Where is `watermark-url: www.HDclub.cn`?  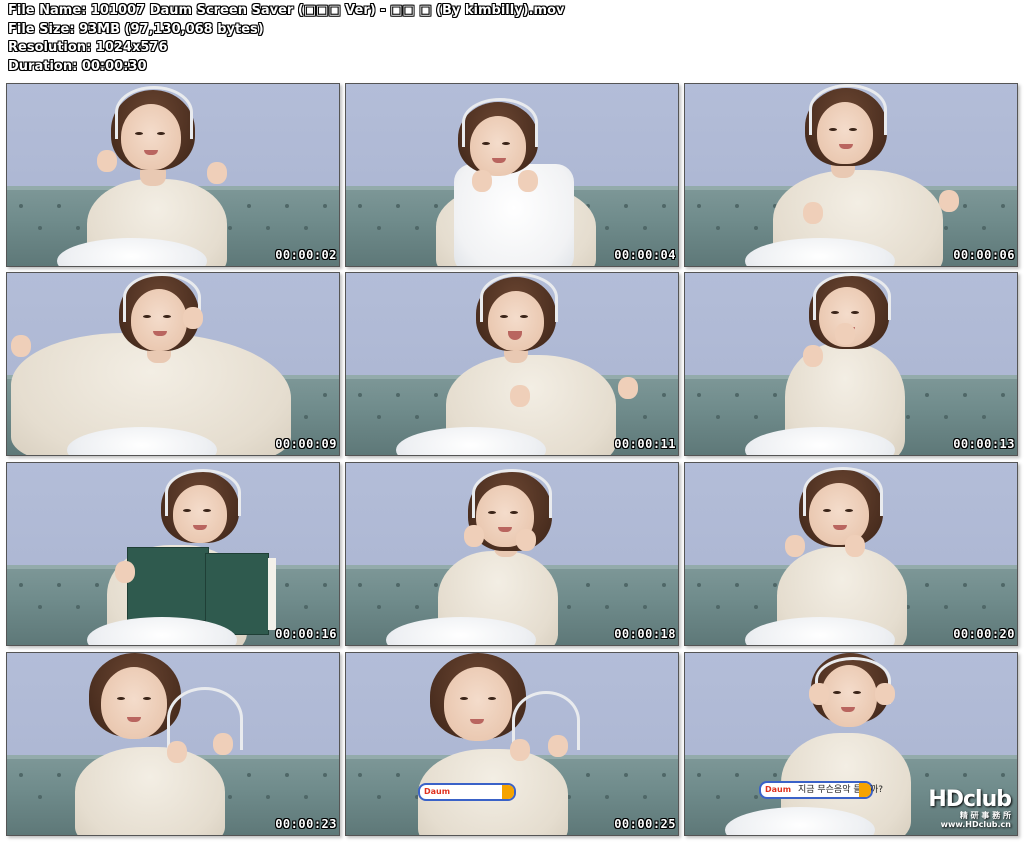 watermark-url: www.HDclub.cn is located at coordinates (975, 824).